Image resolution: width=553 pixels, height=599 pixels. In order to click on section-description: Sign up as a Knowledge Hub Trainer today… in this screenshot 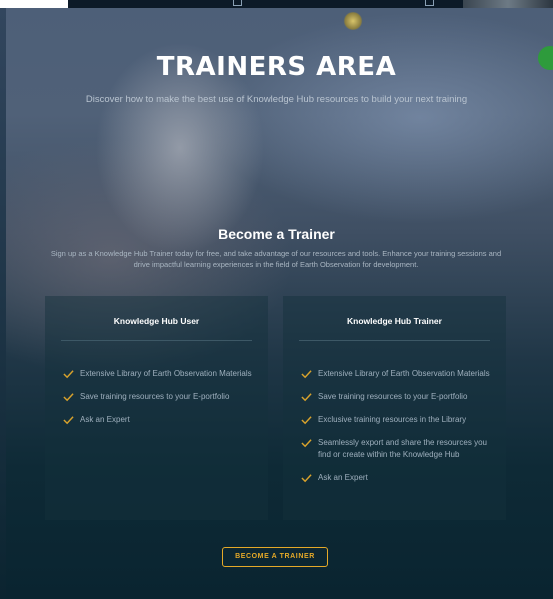, I will do `click(276, 259)`.